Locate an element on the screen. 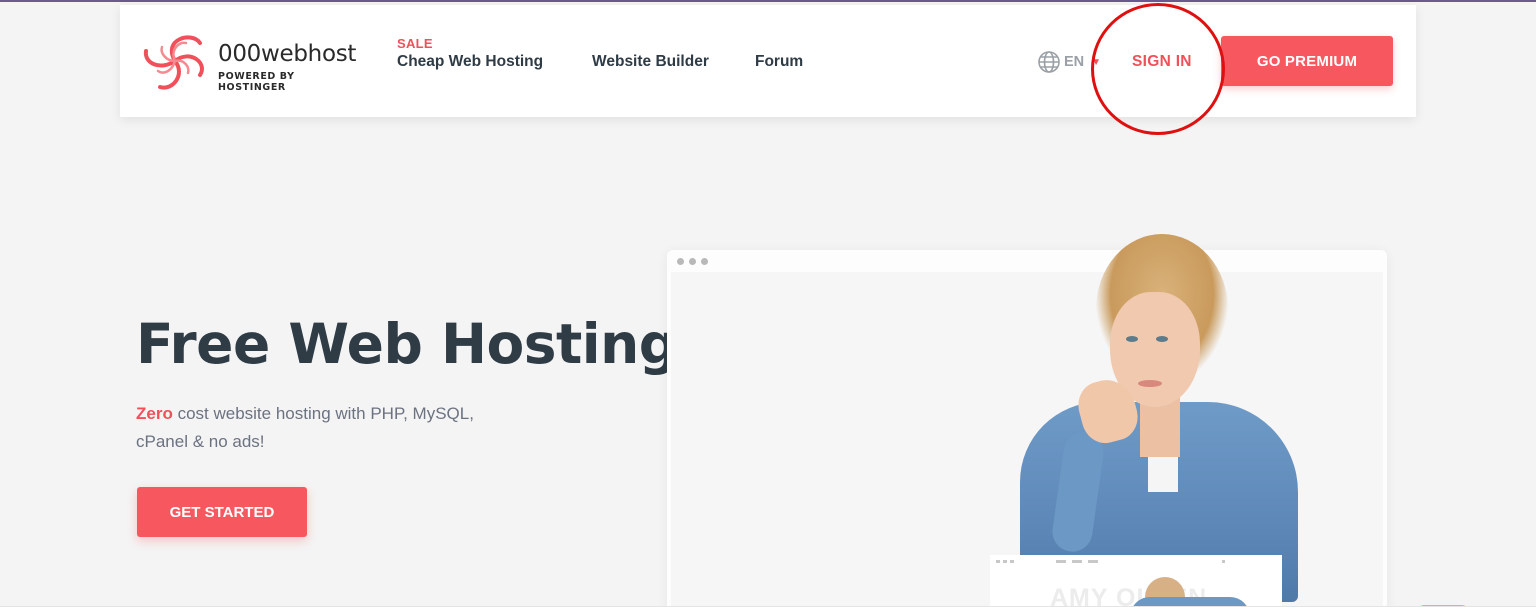 This screenshot has height=607, width=1536. brand-name: 000webhost is located at coordinates (287, 54).